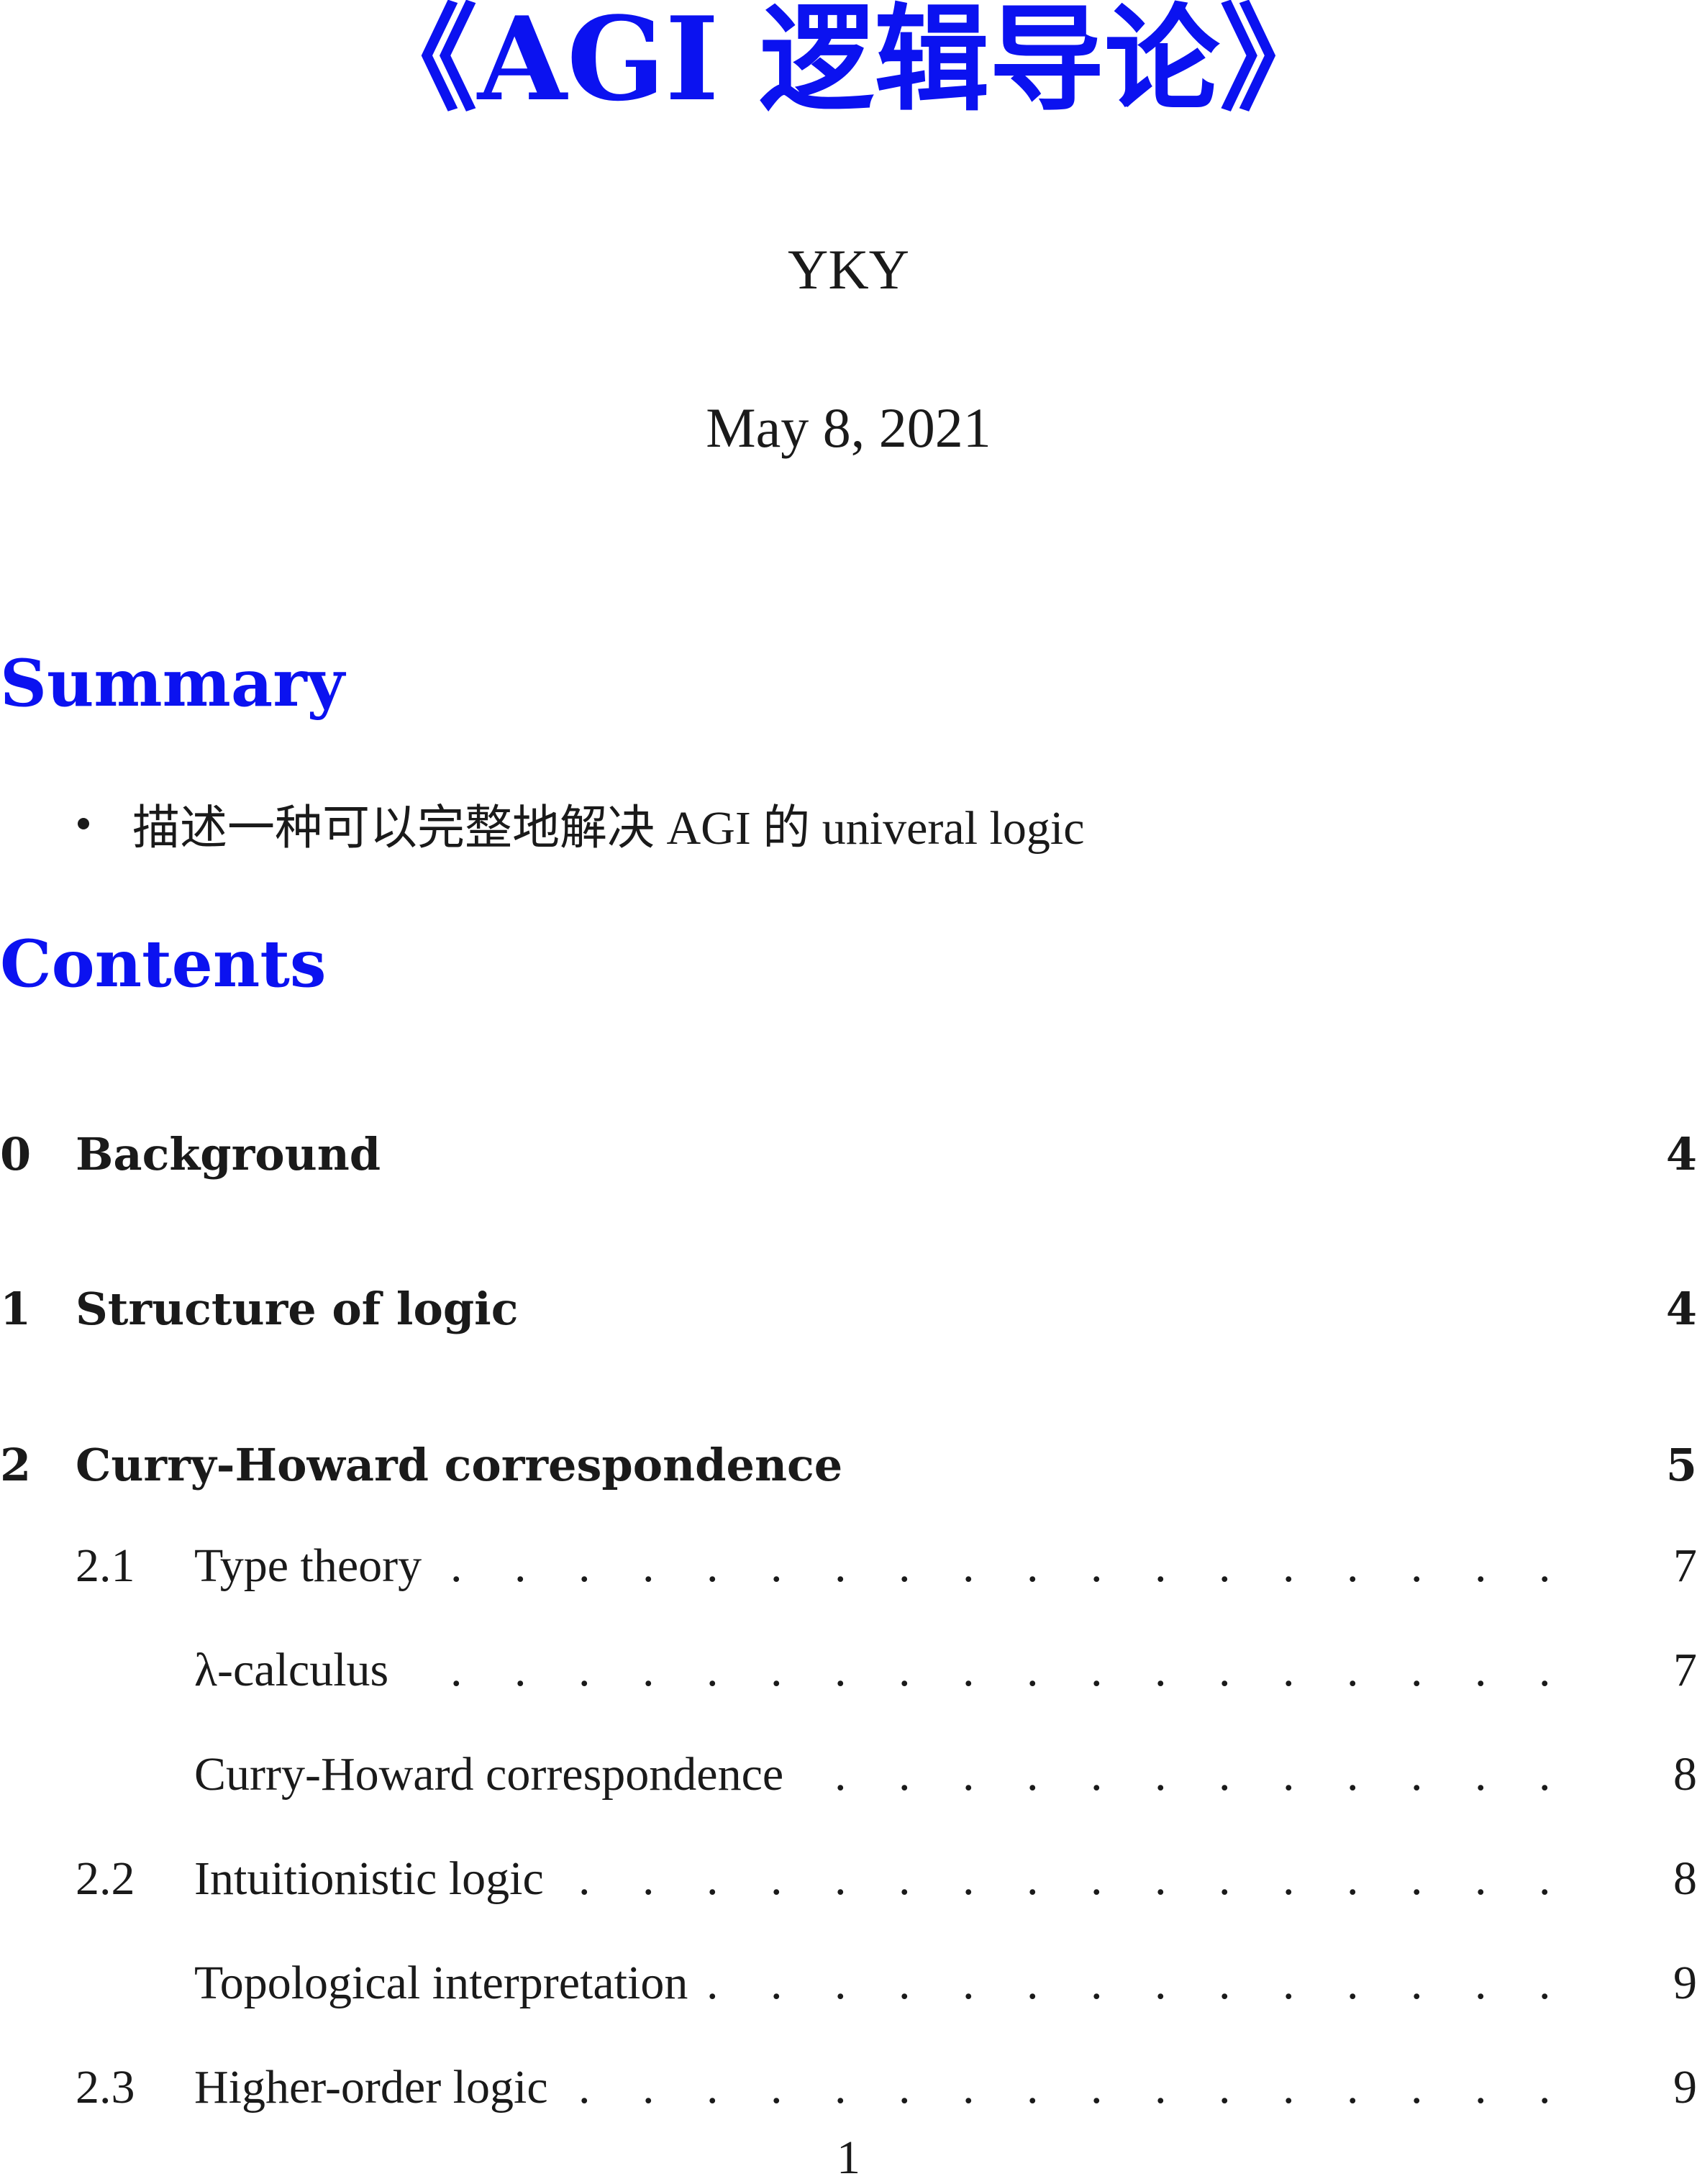 This screenshot has height=2184, width=1697. I want to click on summary-list-item: 描述一种可以完整地解决 AGI 的 univeral logic, so click(578, 823).